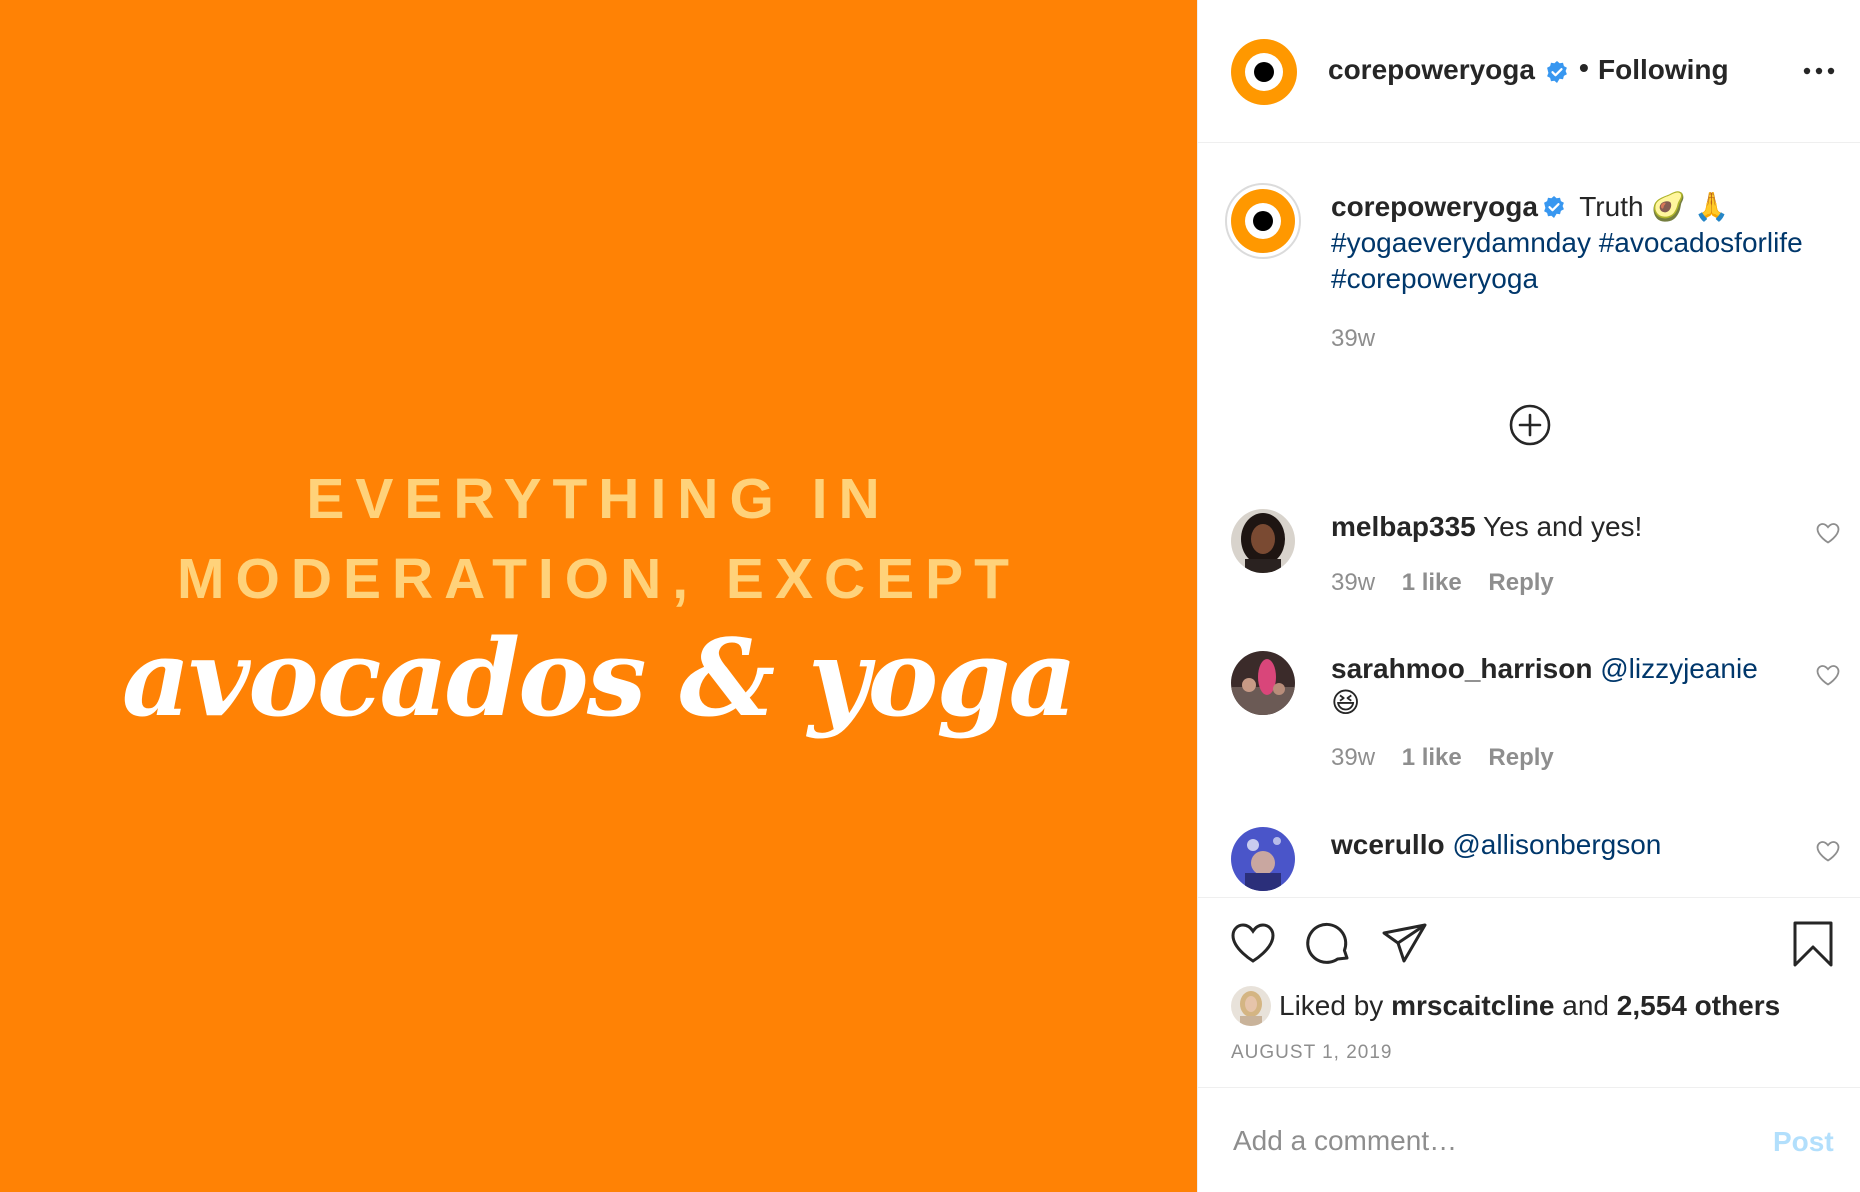 The width and height of the screenshot is (1860, 1192). Describe the element at coordinates (1819, 71) in the screenshot. I see `more-options-icon` at that location.